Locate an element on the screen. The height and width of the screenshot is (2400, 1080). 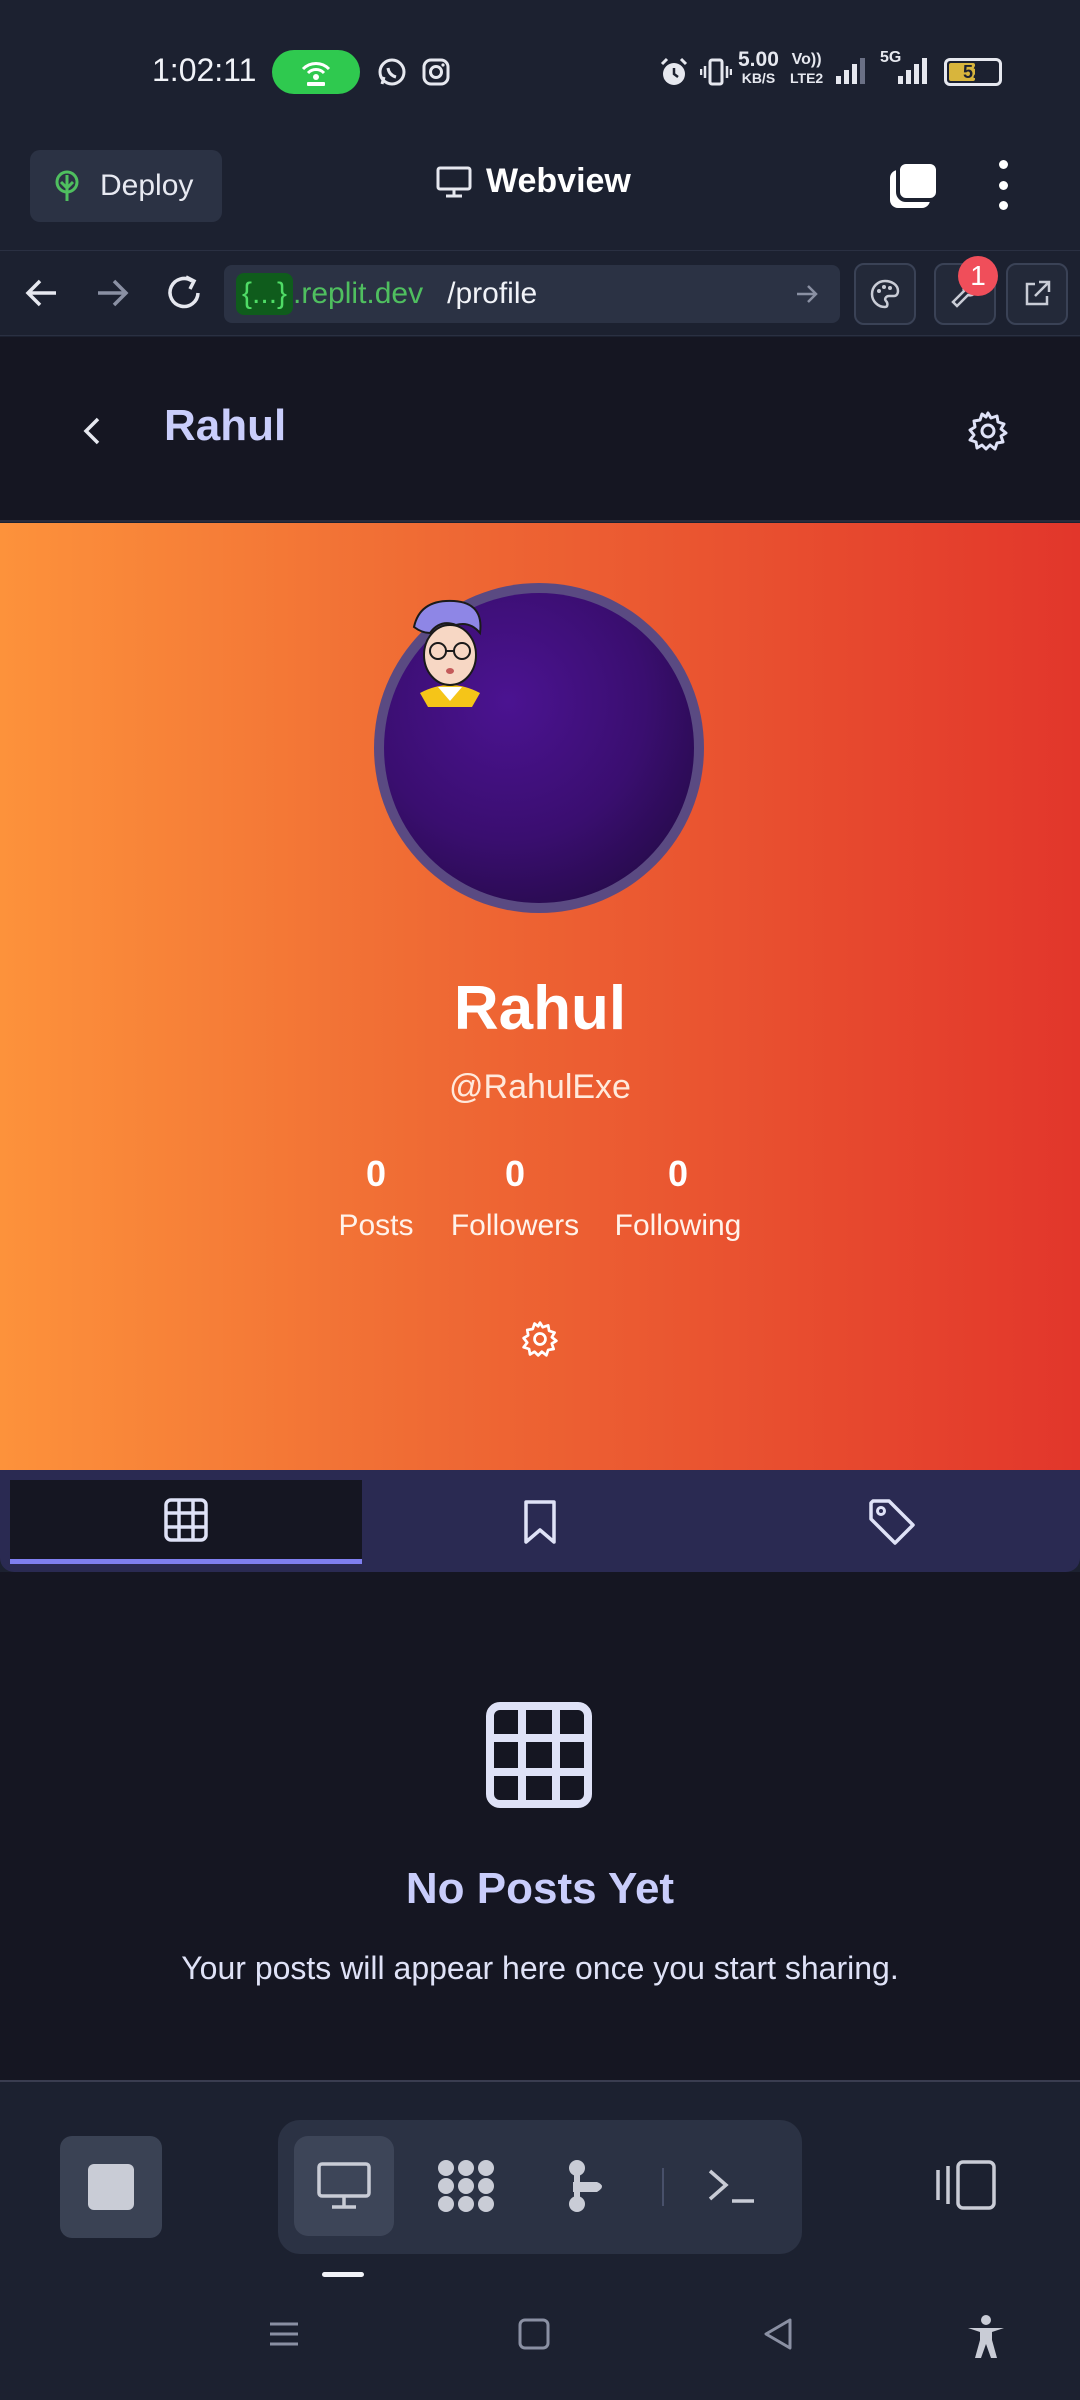
palette-icon is located at coordinates (885, 294).